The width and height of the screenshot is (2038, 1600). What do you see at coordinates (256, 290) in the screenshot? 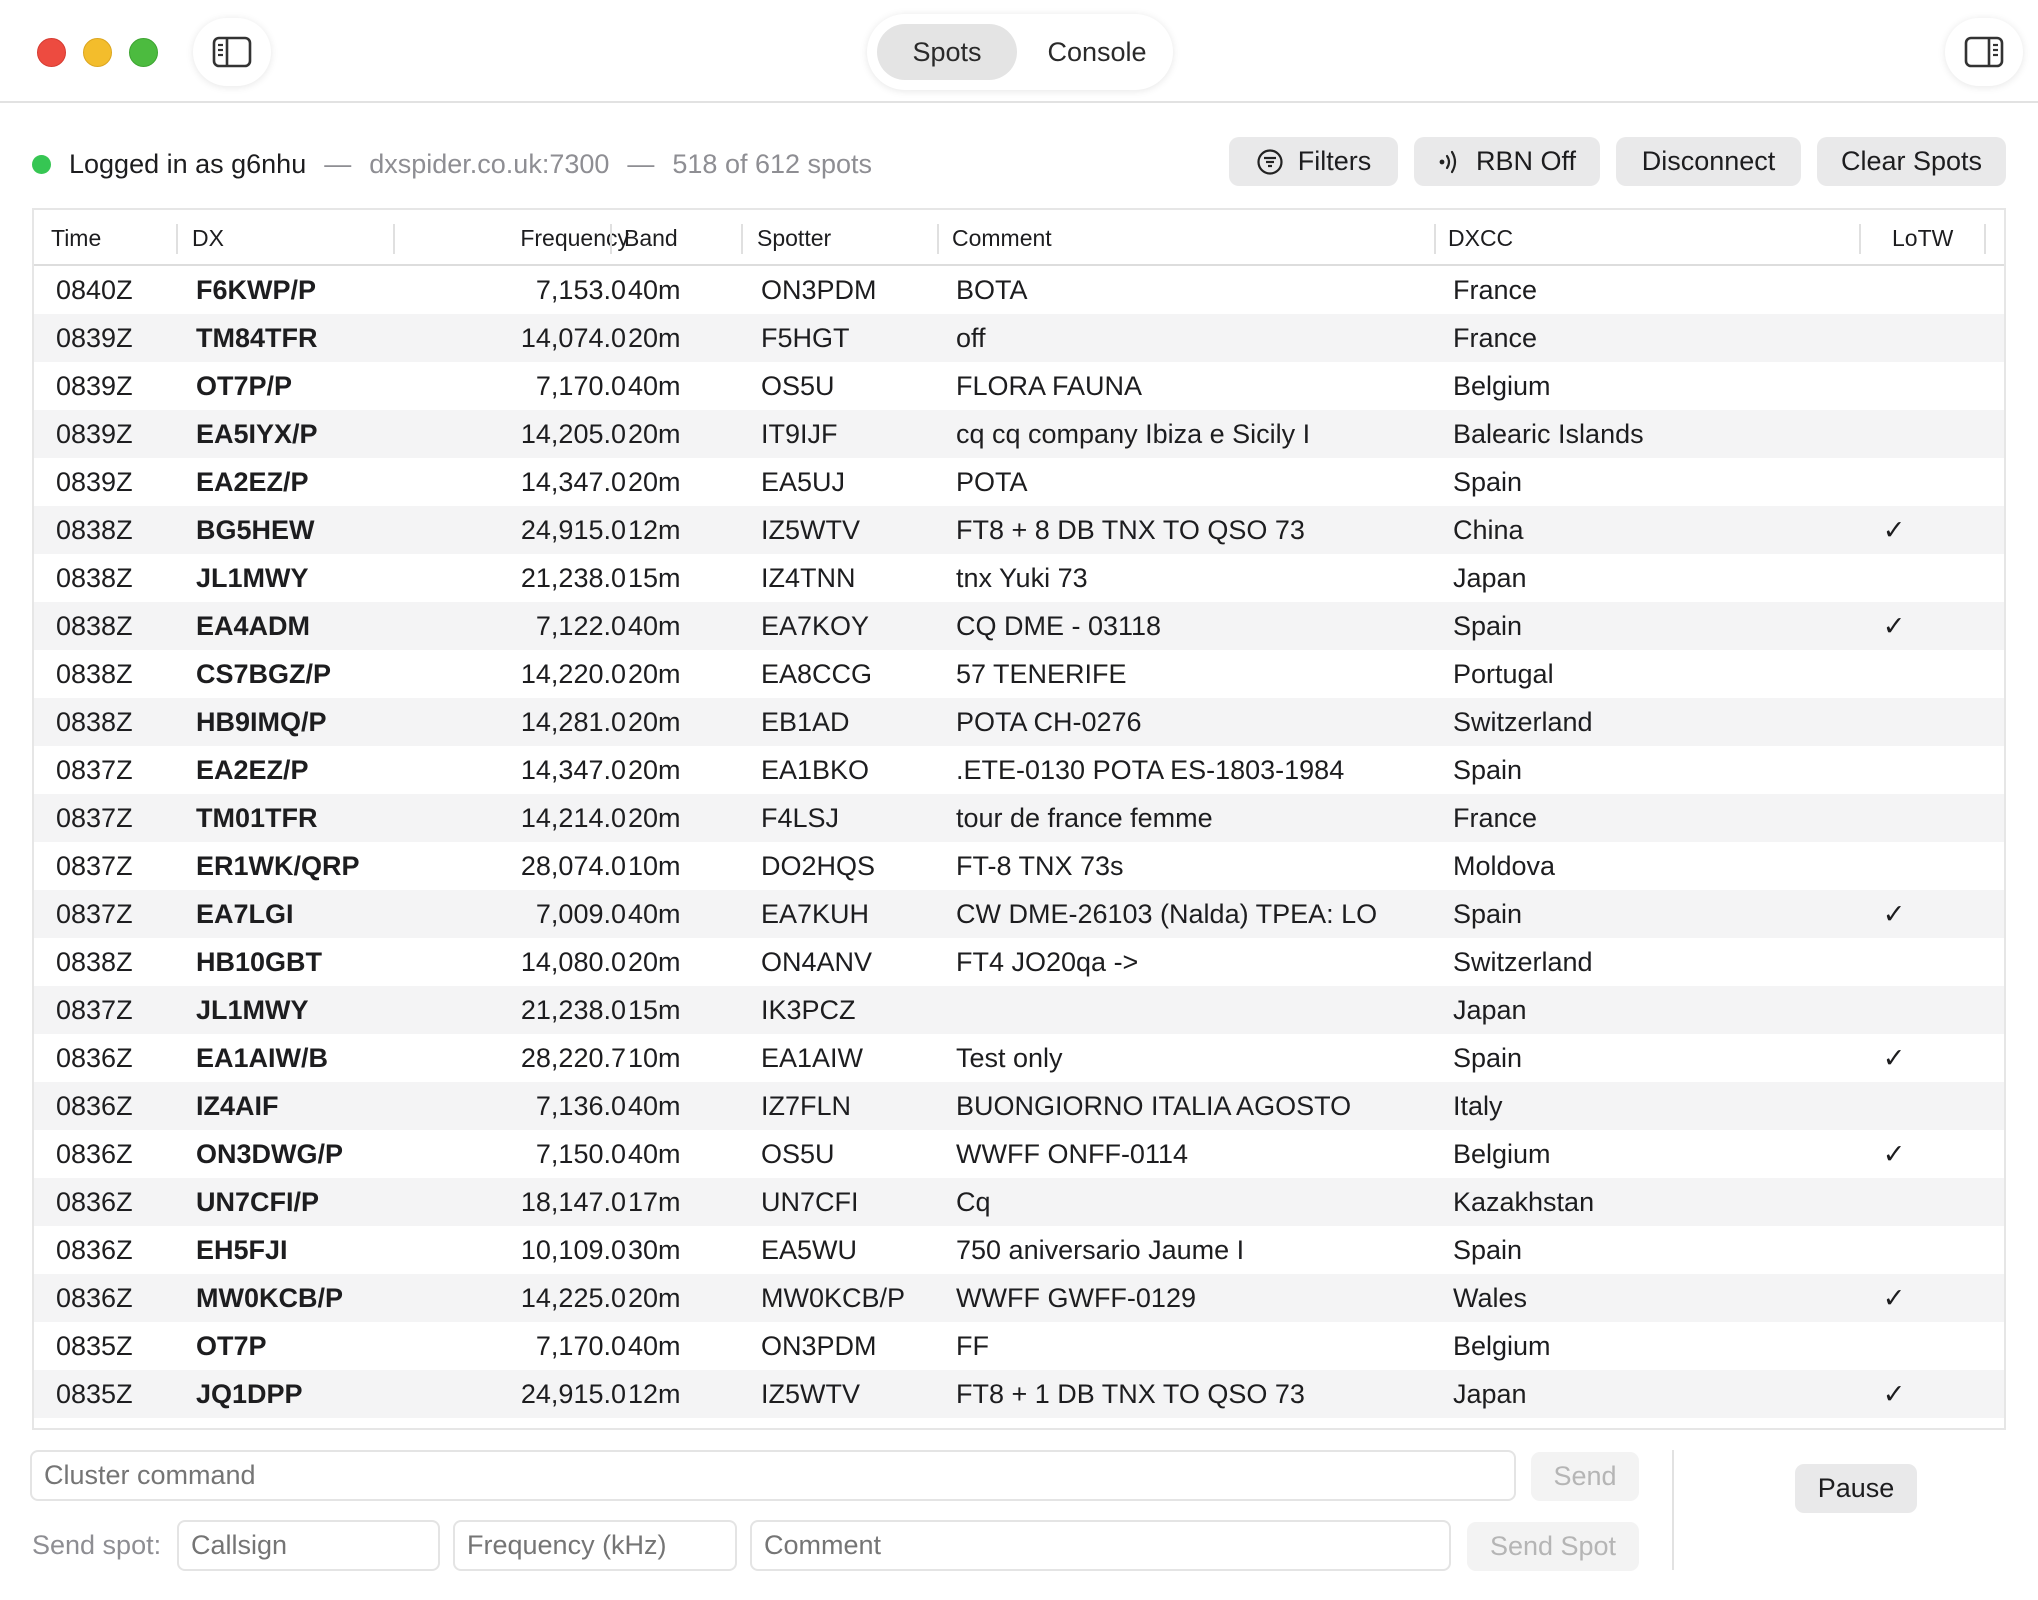
I see `dx-callsign-cell: F6KWP/P` at bounding box center [256, 290].